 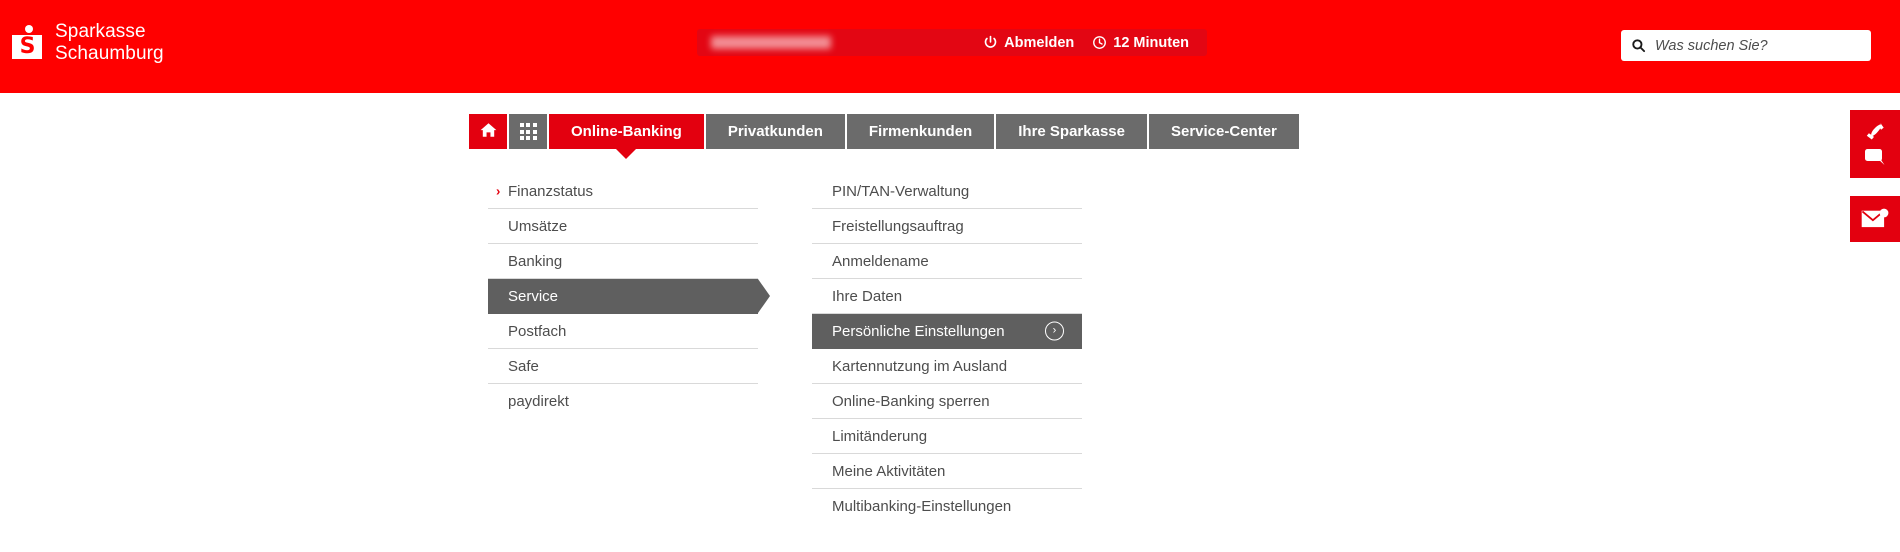 What do you see at coordinates (1875, 157) in the screenshot?
I see `chat-bubble-icon` at bounding box center [1875, 157].